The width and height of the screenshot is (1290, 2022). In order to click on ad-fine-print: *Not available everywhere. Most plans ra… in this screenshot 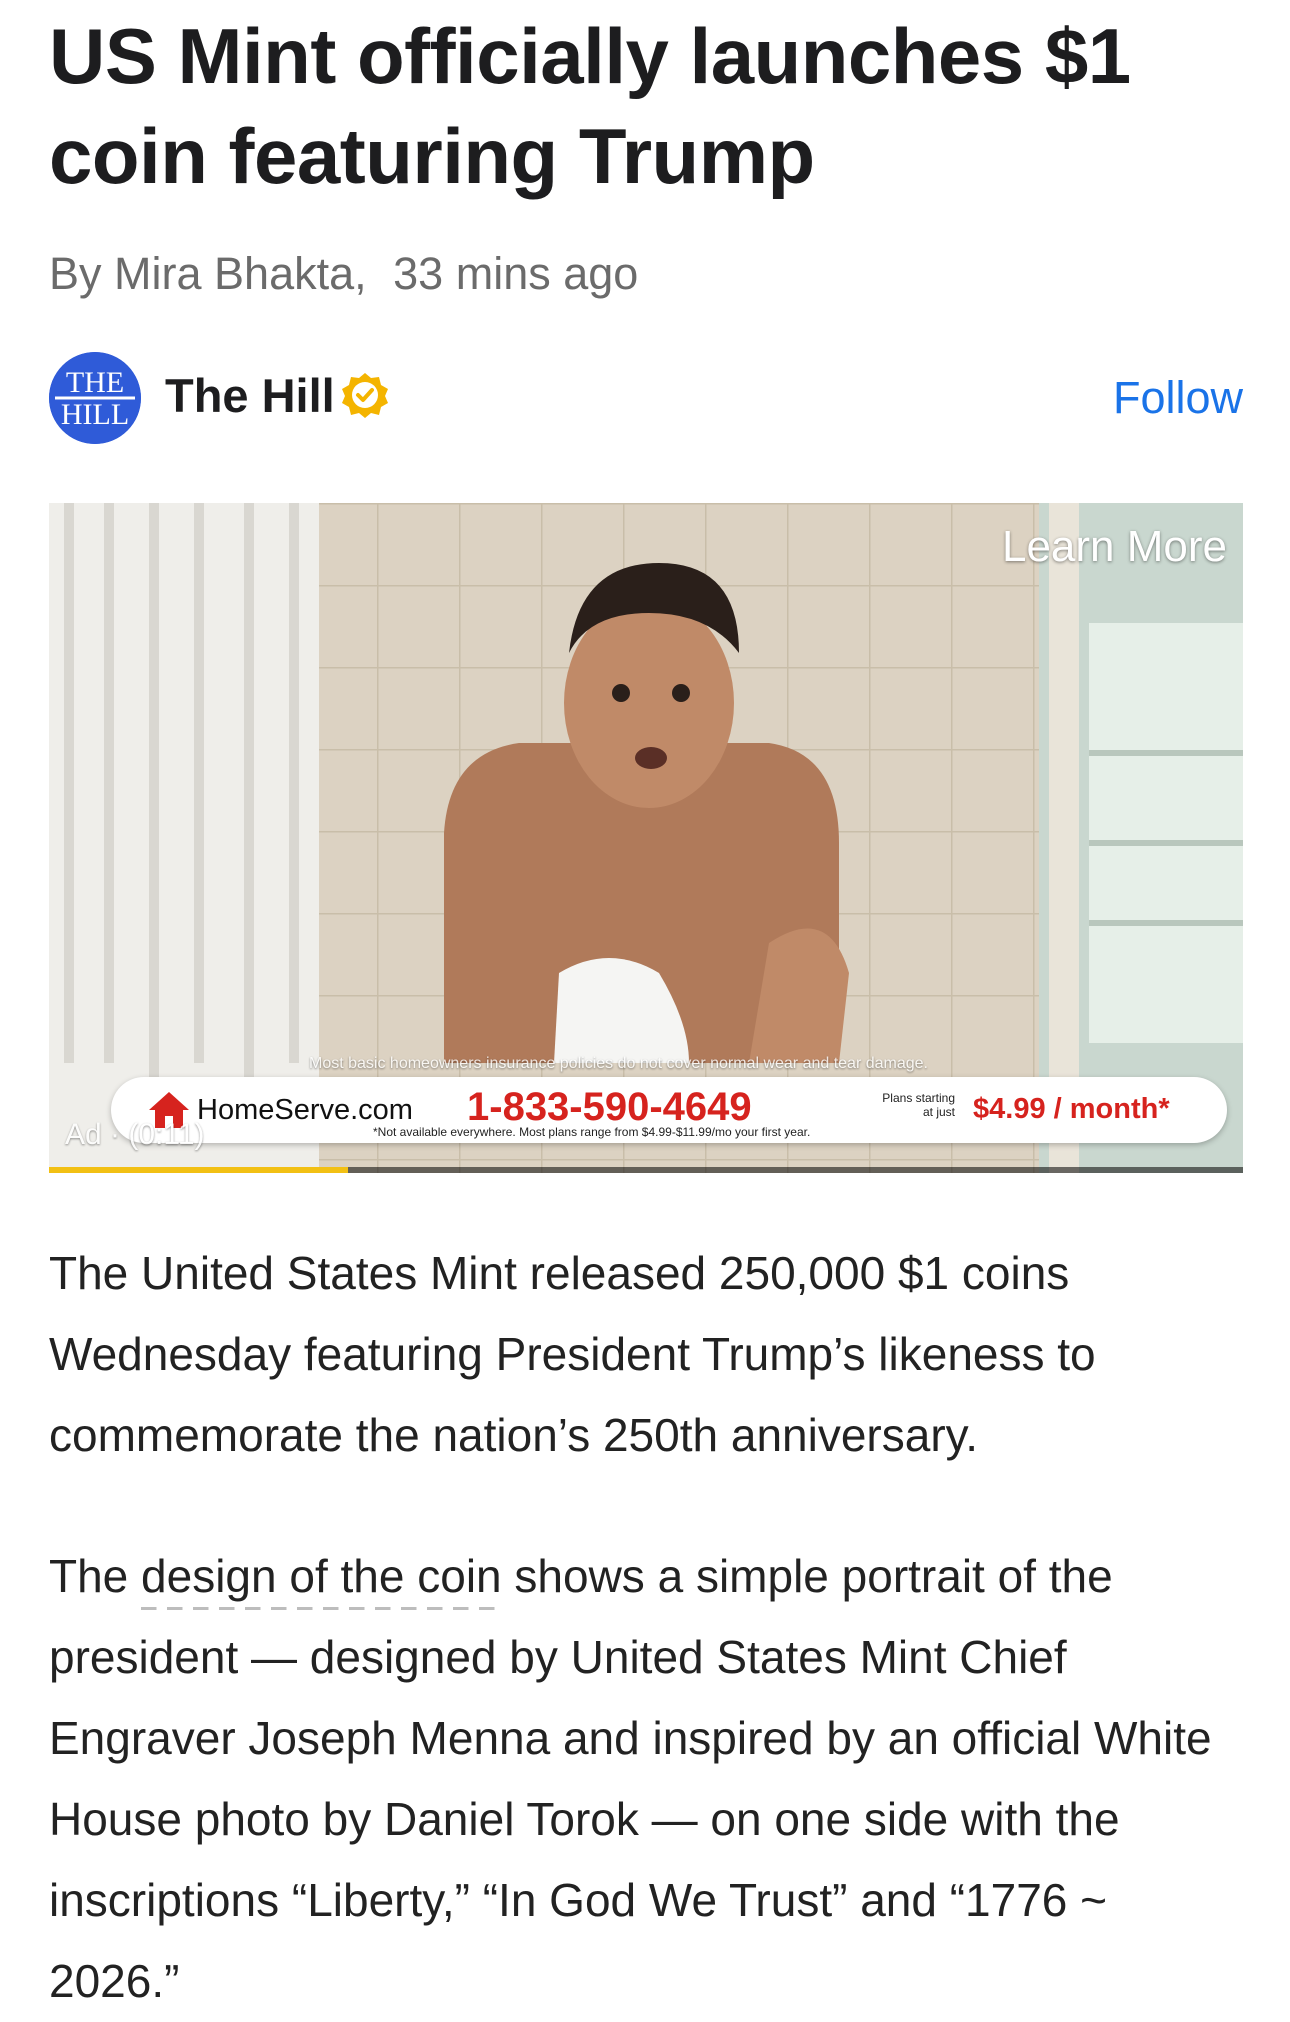, I will do `click(592, 1132)`.